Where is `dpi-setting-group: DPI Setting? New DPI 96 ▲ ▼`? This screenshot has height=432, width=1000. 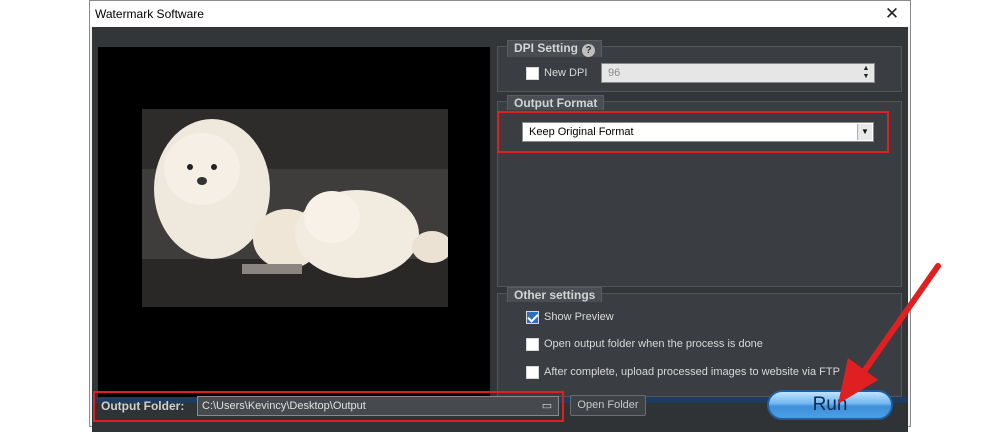
dpi-setting-group: DPI Setting? New DPI 96 ▲ ▼ is located at coordinates (699, 66).